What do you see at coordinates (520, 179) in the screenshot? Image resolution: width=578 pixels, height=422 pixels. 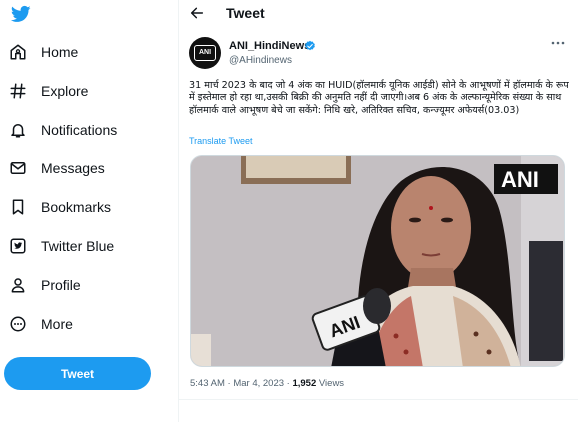 I see `ani-watermark: ANI` at bounding box center [520, 179].